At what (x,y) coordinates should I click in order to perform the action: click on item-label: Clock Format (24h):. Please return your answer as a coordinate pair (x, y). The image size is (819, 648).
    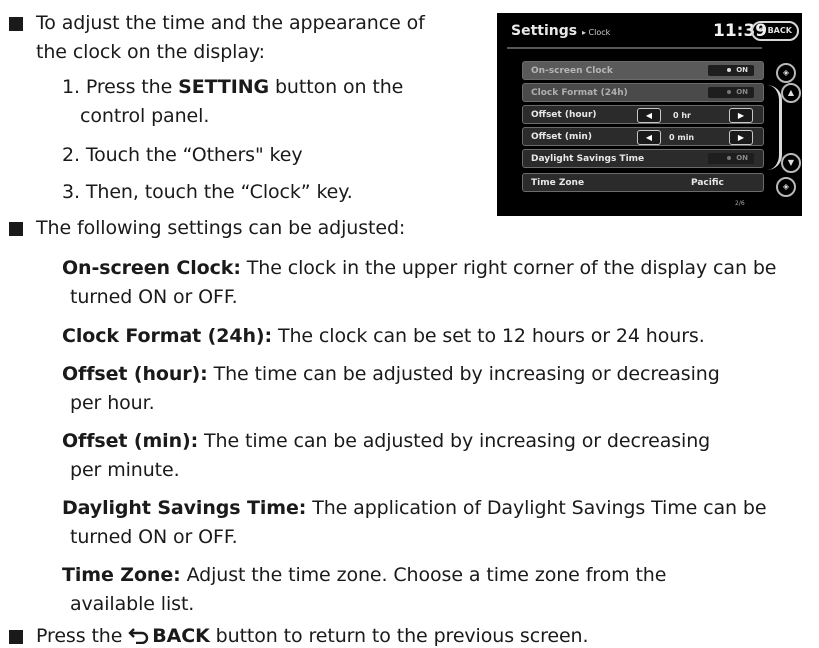
    Looking at the image, I should click on (167, 336).